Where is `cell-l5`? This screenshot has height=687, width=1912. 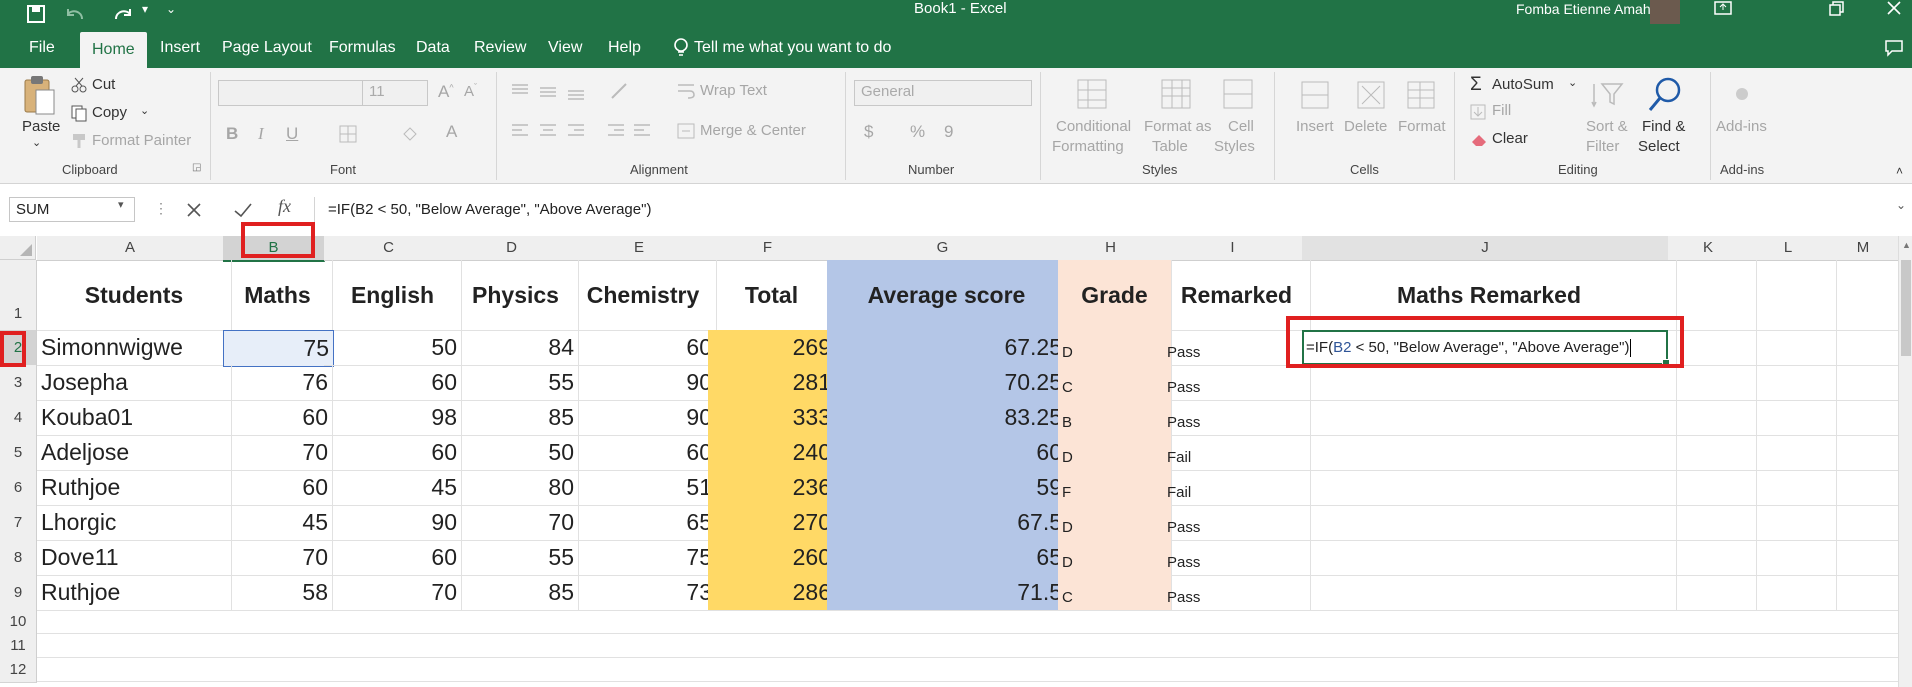
cell-l5 is located at coordinates (1792, 453).